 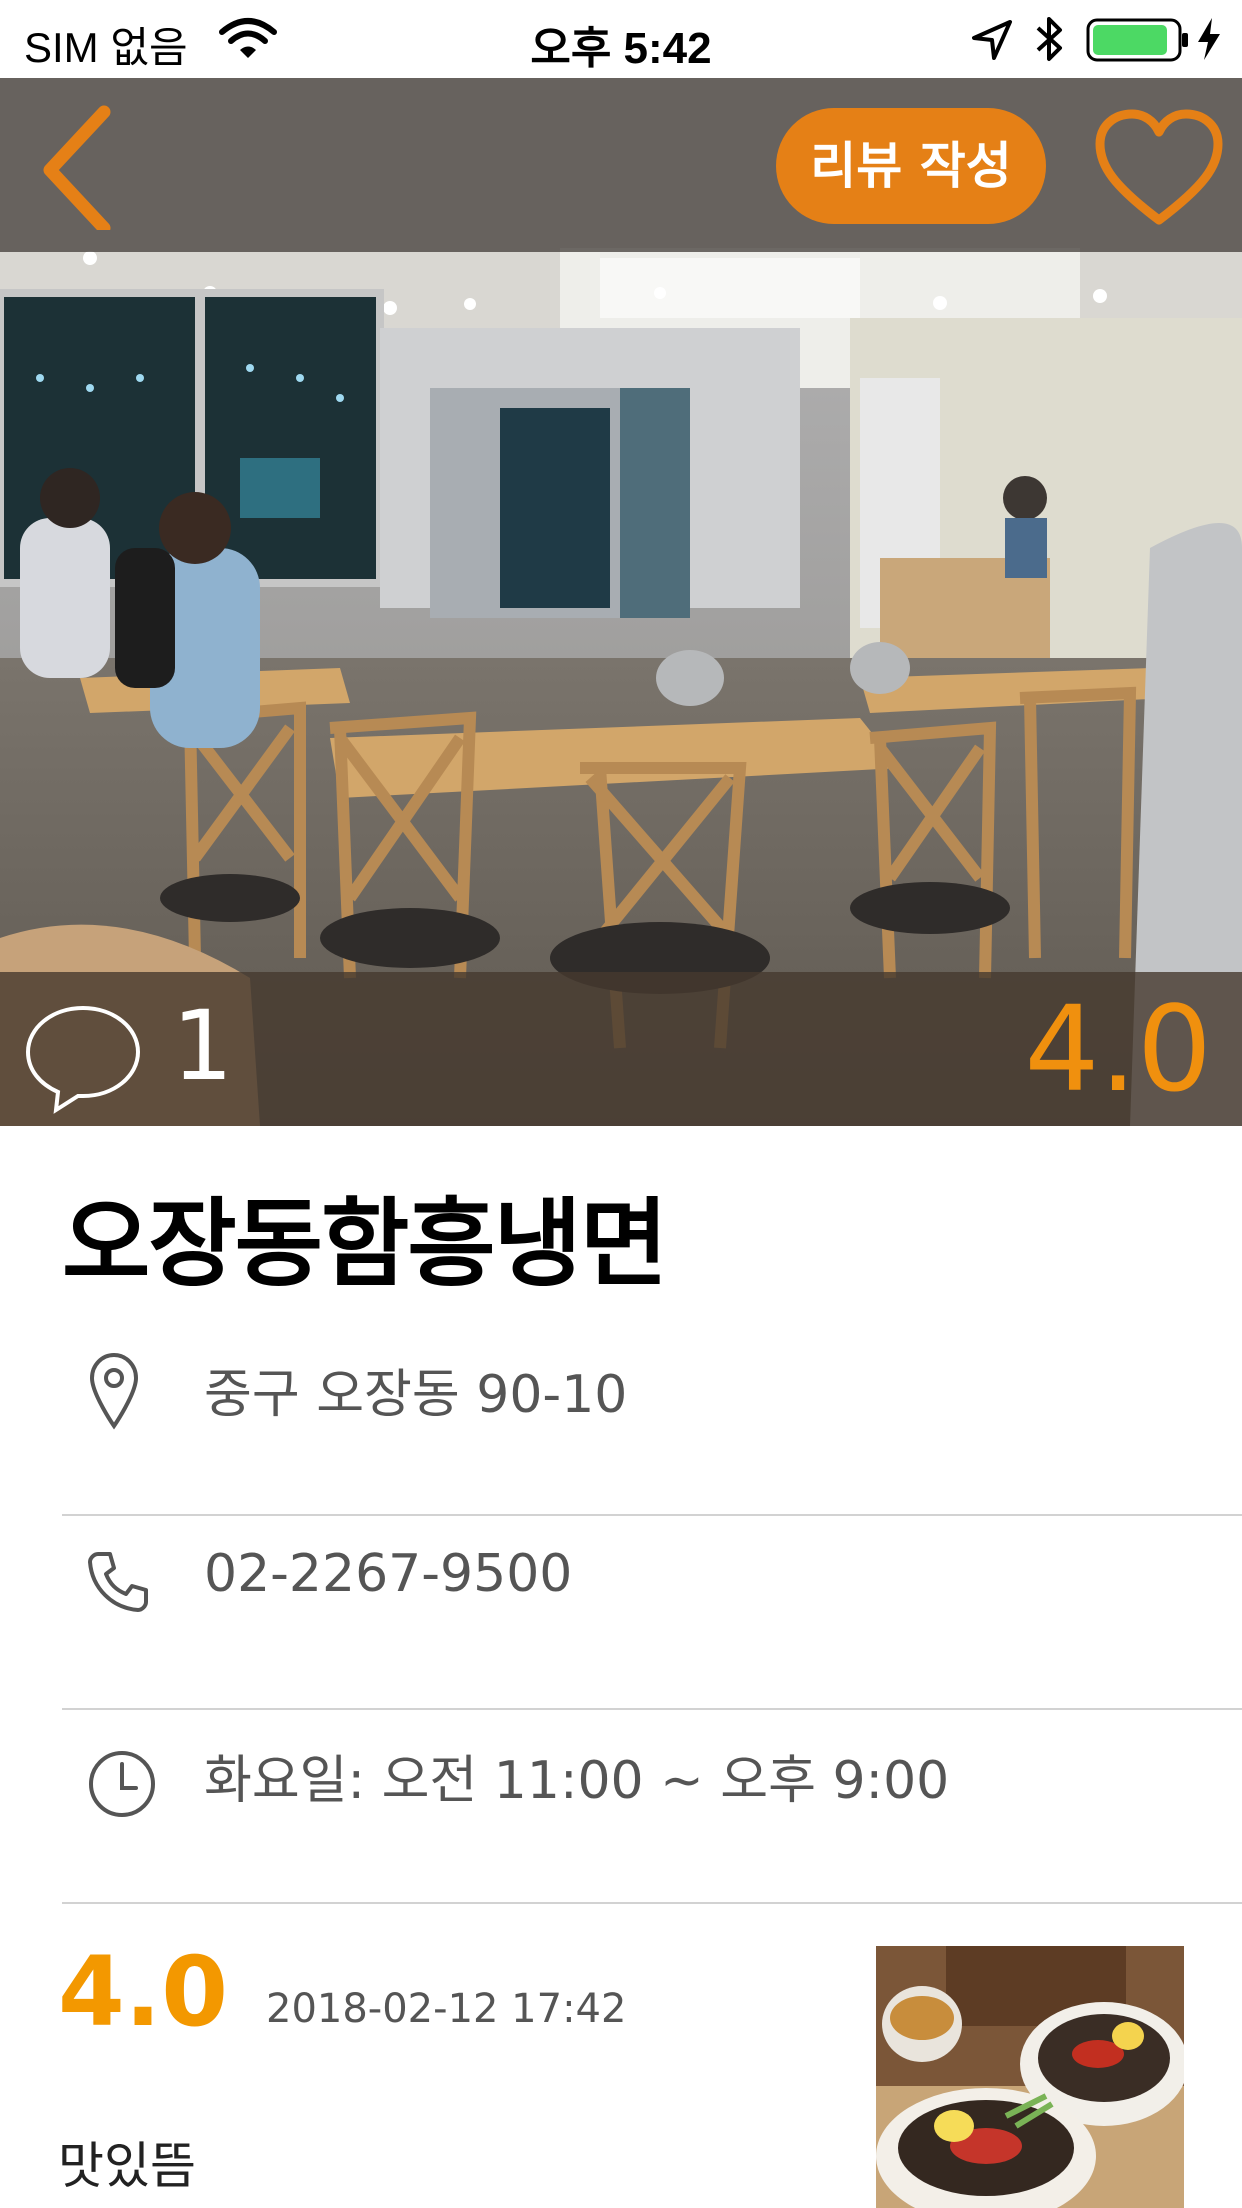 I want to click on chevron-left-icon, so click(x=77, y=170).